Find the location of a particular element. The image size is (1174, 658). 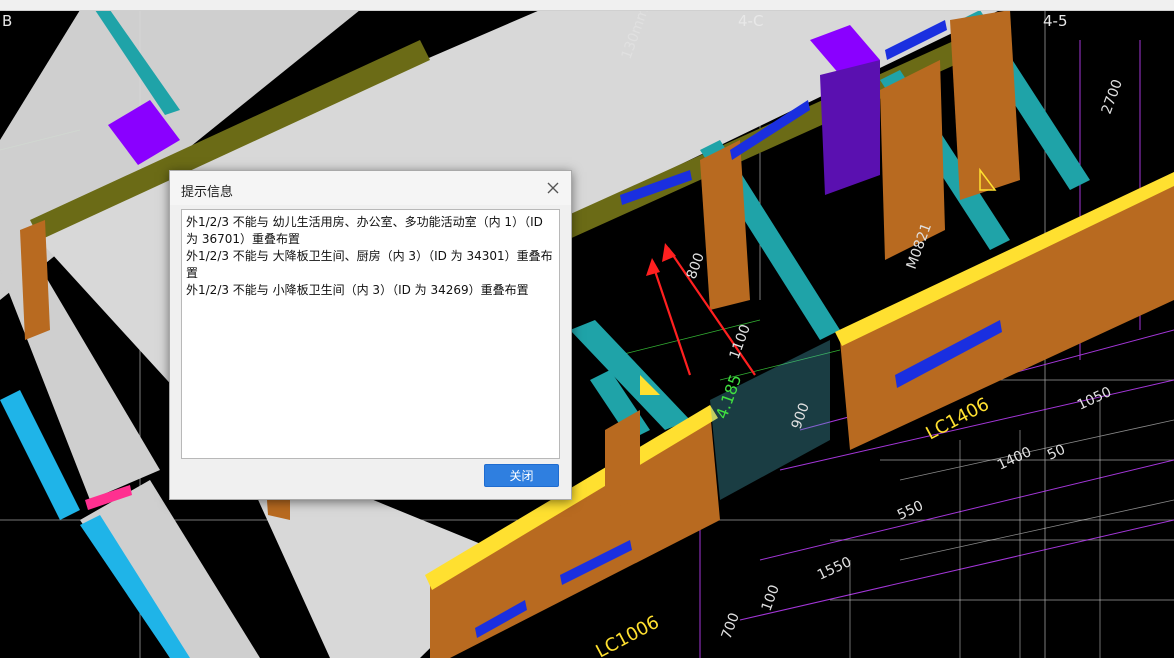

axis-label-4c: 4-C is located at coordinates (751, 21).